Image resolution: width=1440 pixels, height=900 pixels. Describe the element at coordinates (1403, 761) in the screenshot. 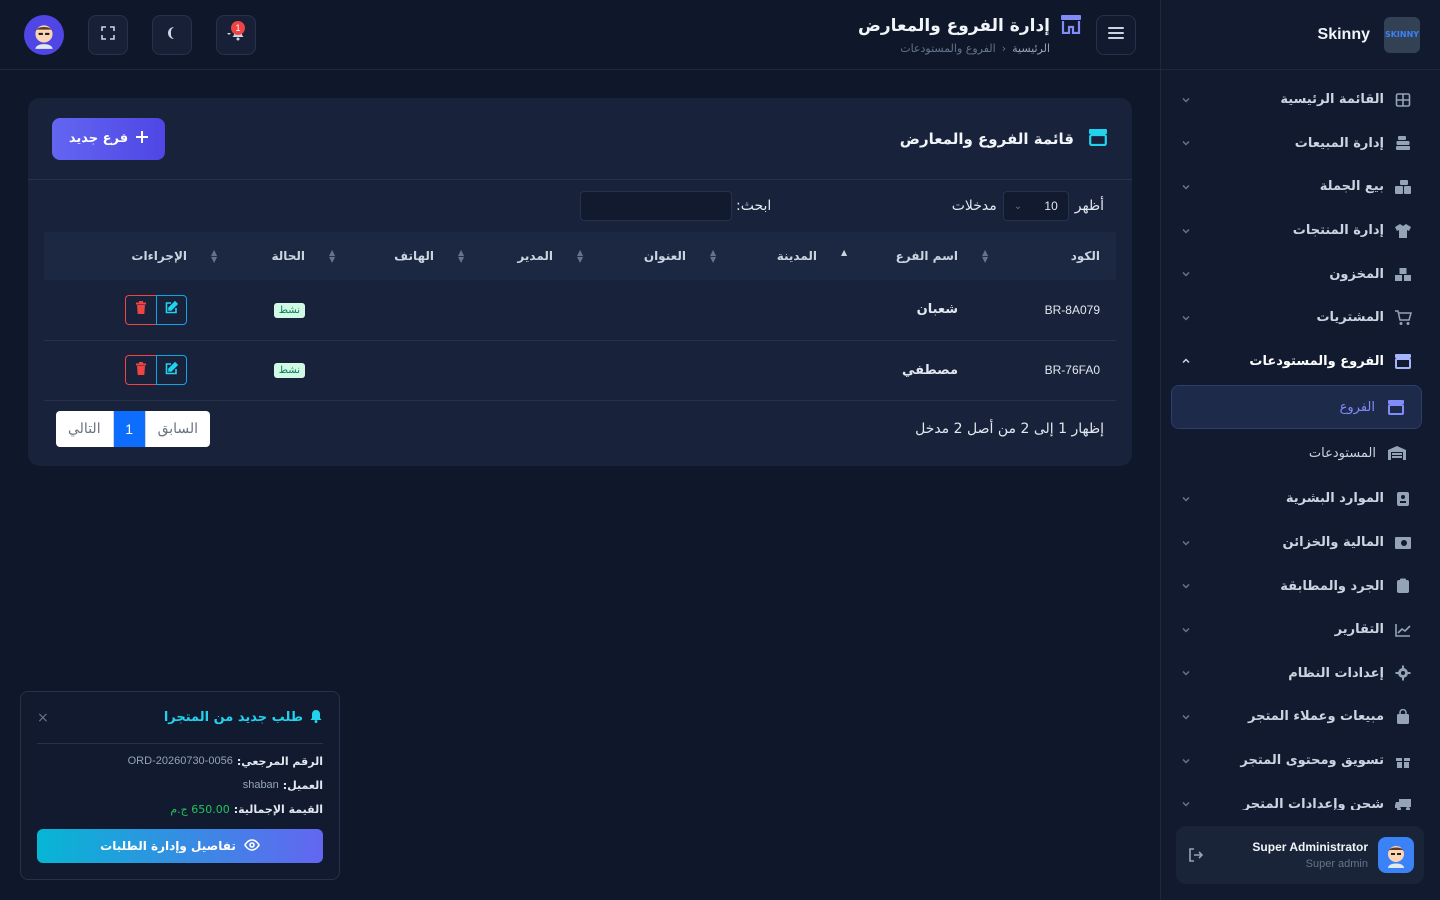

I see `gift-icon` at that location.